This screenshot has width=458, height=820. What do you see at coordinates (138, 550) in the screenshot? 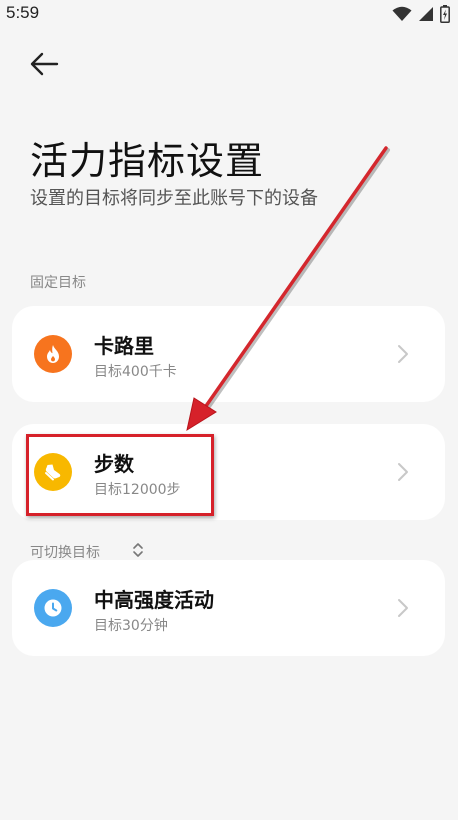
I see `expand-collapse-icon` at bounding box center [138, 550].